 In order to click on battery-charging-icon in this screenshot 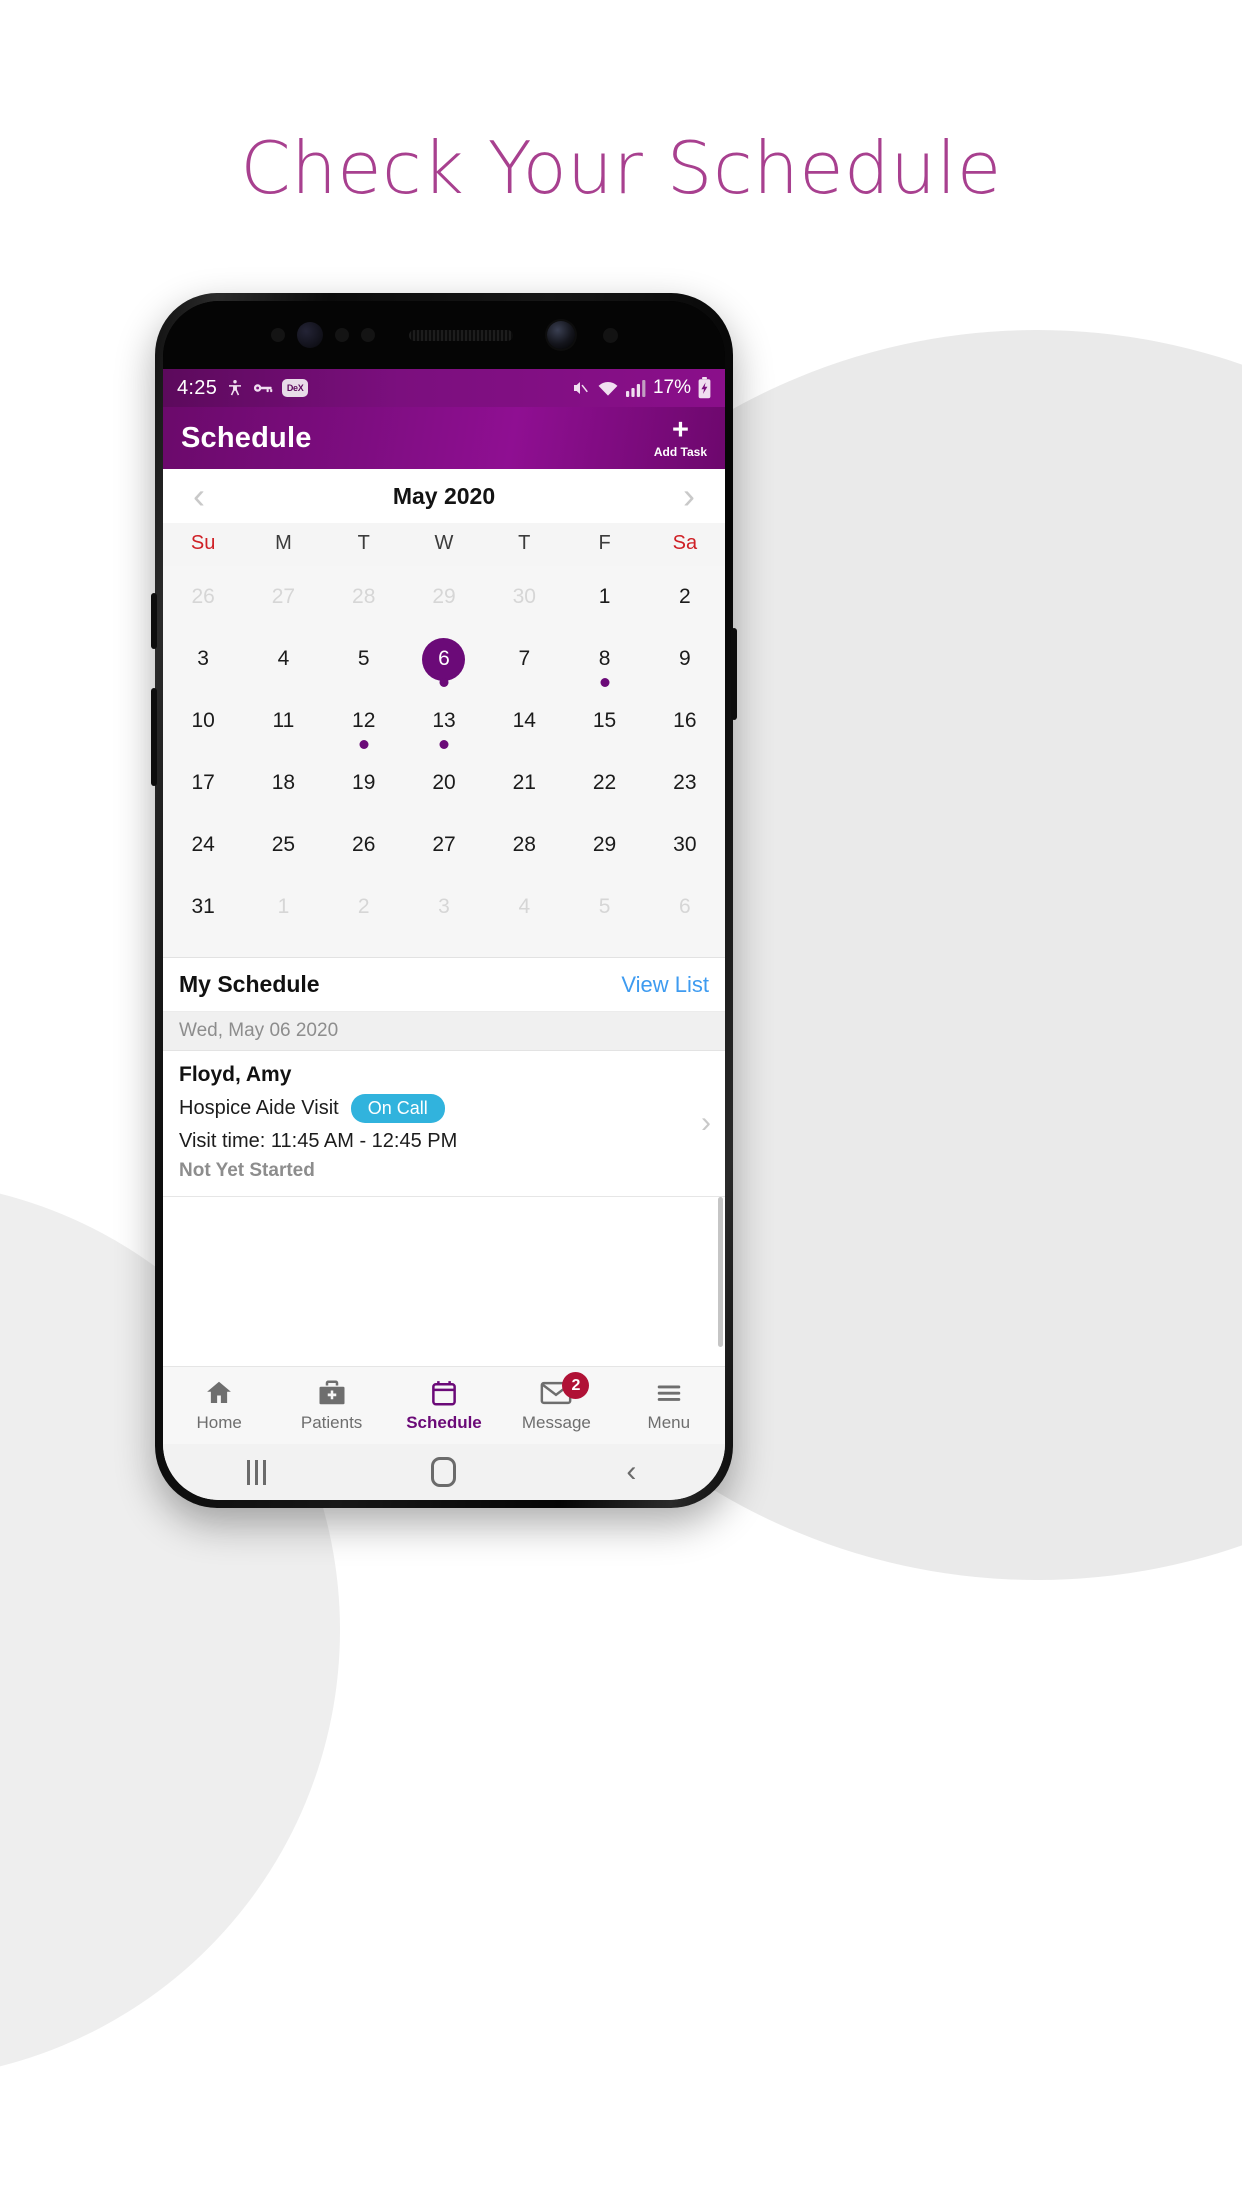, I will do `click(704, 388)`.